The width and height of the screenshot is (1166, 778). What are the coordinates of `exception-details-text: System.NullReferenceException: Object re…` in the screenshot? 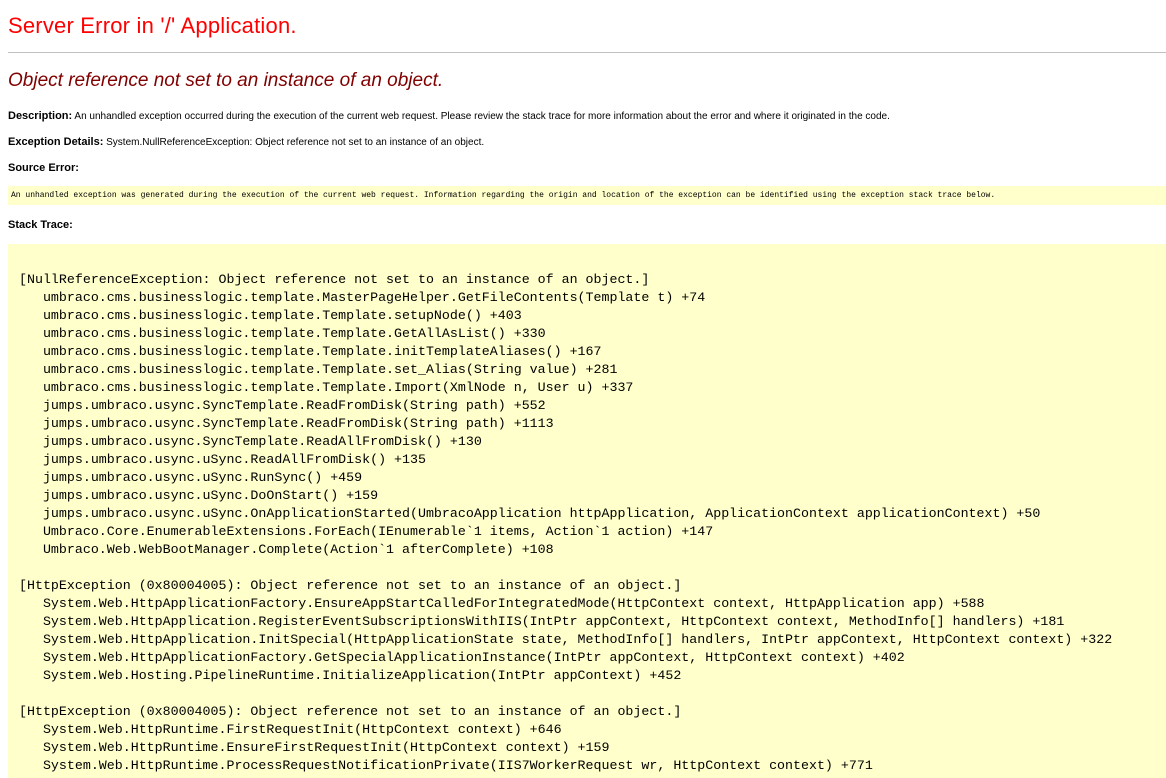 It's located at (294, 142).